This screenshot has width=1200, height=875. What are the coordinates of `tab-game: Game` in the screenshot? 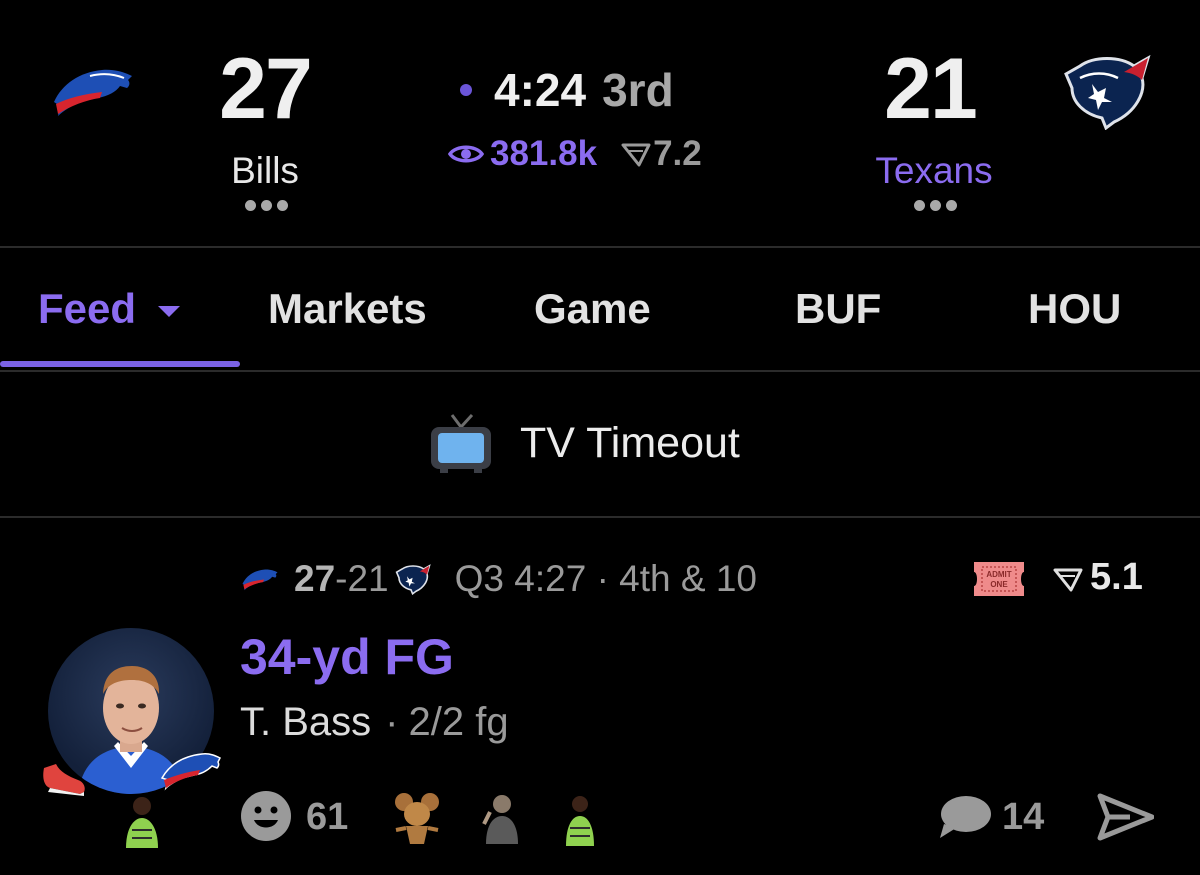 It's located at (592, 309).